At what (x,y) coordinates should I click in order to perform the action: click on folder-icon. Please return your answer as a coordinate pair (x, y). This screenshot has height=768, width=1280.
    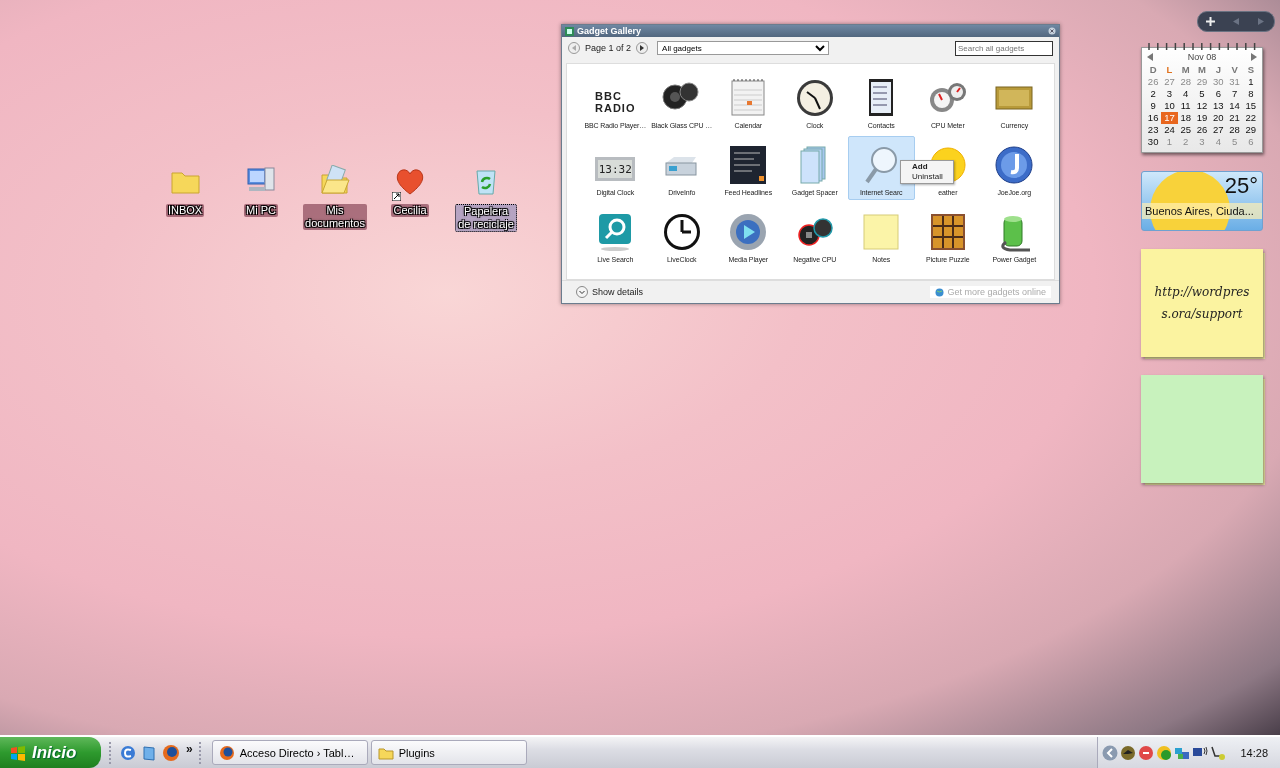
    Looking at the image, I should click on (385, 752).